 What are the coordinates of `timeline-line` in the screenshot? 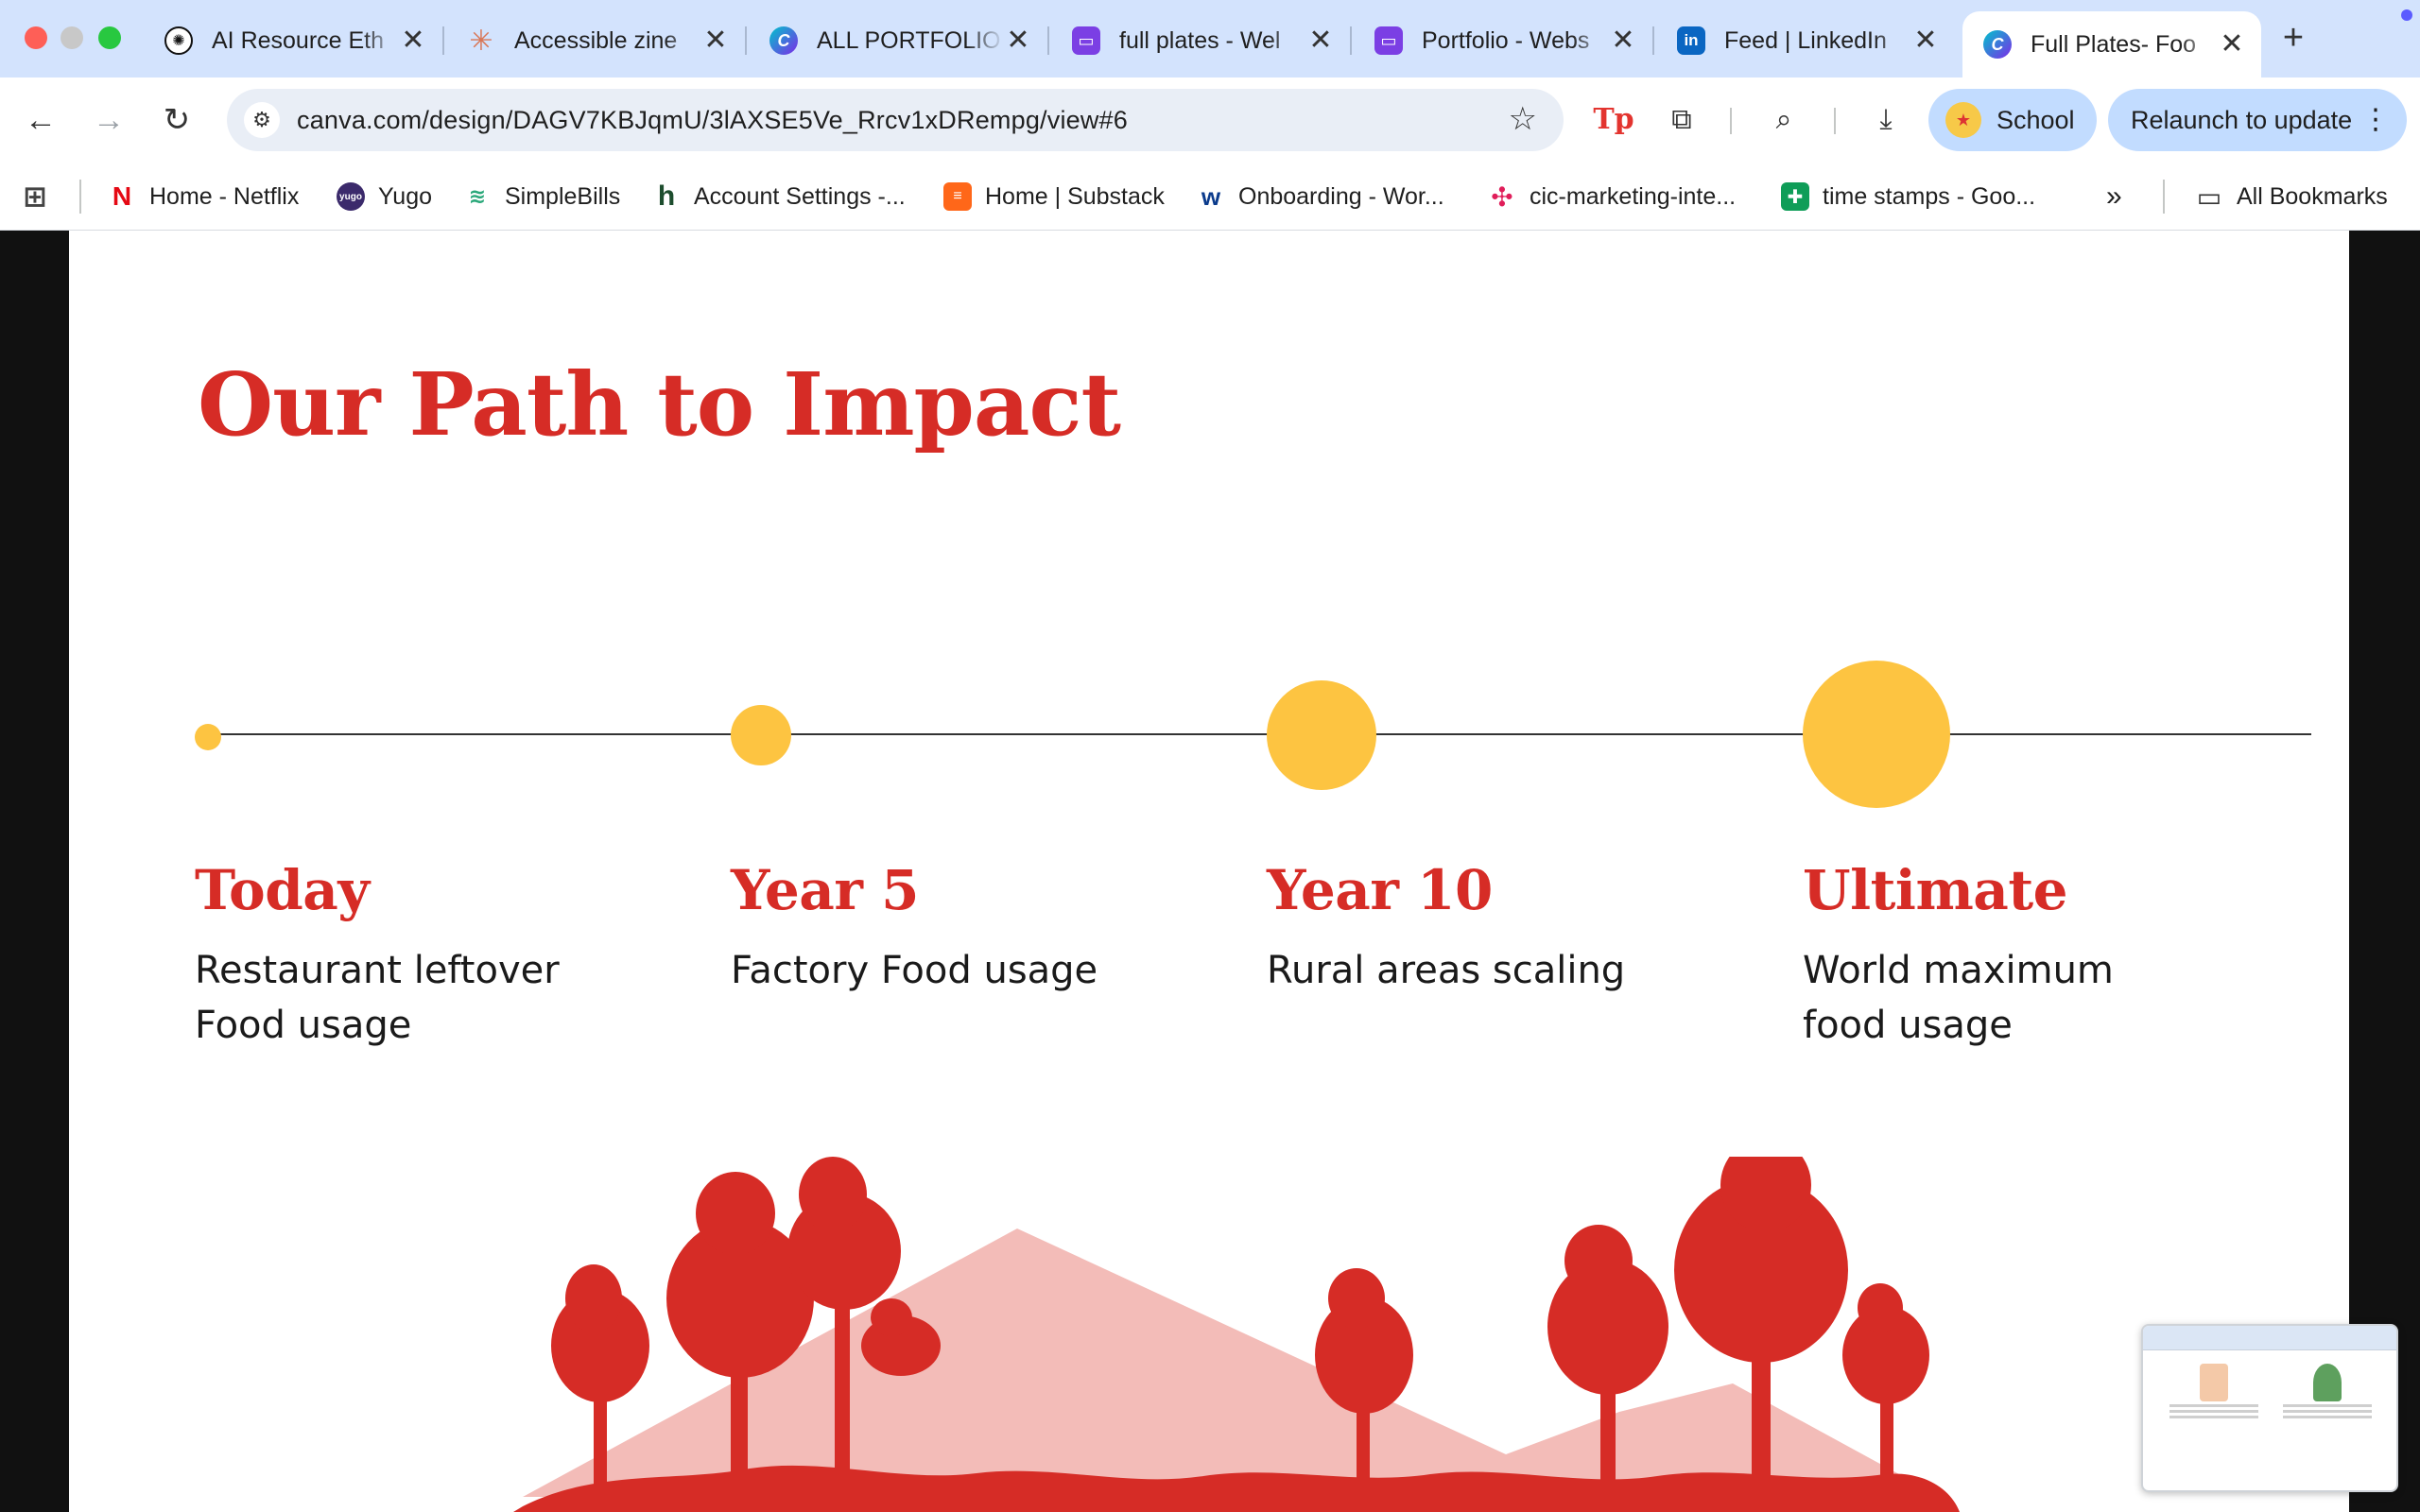 It's located at (1260, 734).